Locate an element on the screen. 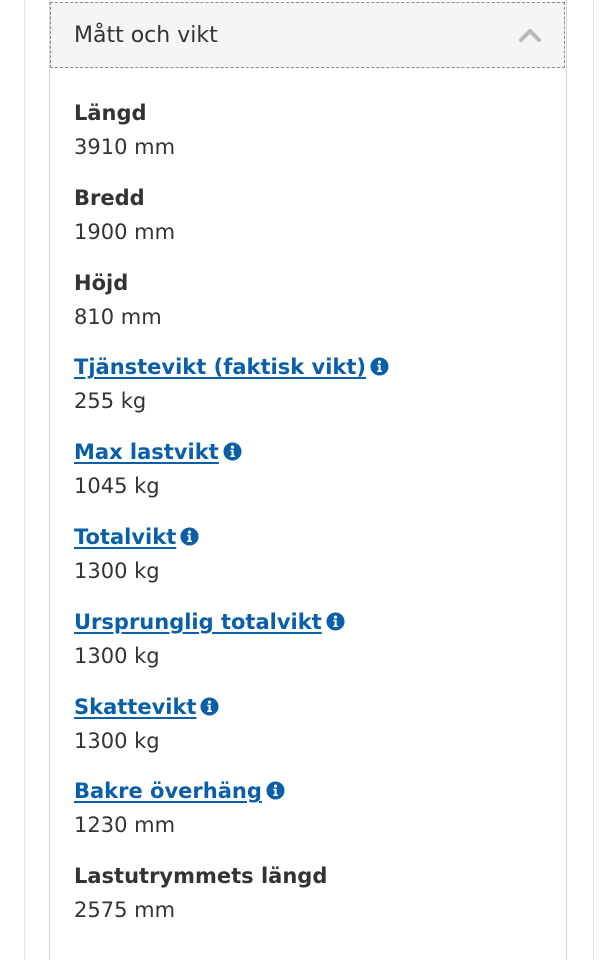  spec-label: Lastutrymmets längd is located at coordinates (201, 876).